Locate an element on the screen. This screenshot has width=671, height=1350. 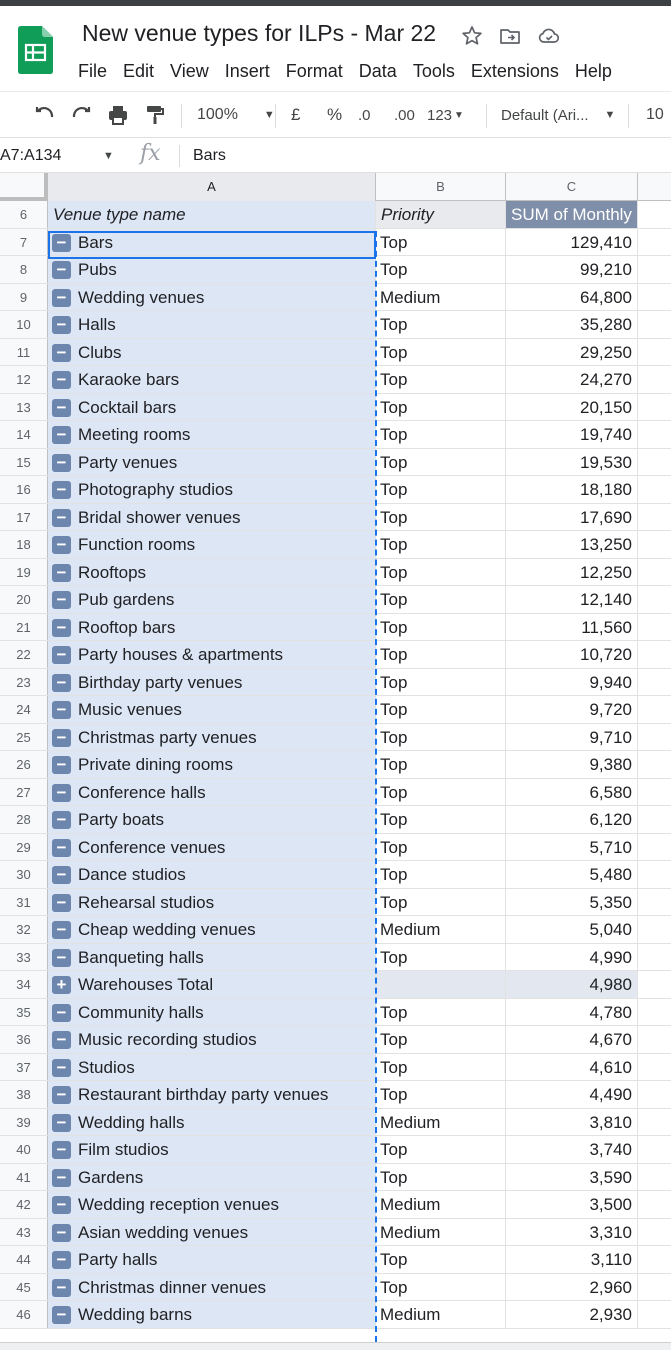
sum-monthly-cell: 19,530 is located at coordinates (572, 461).